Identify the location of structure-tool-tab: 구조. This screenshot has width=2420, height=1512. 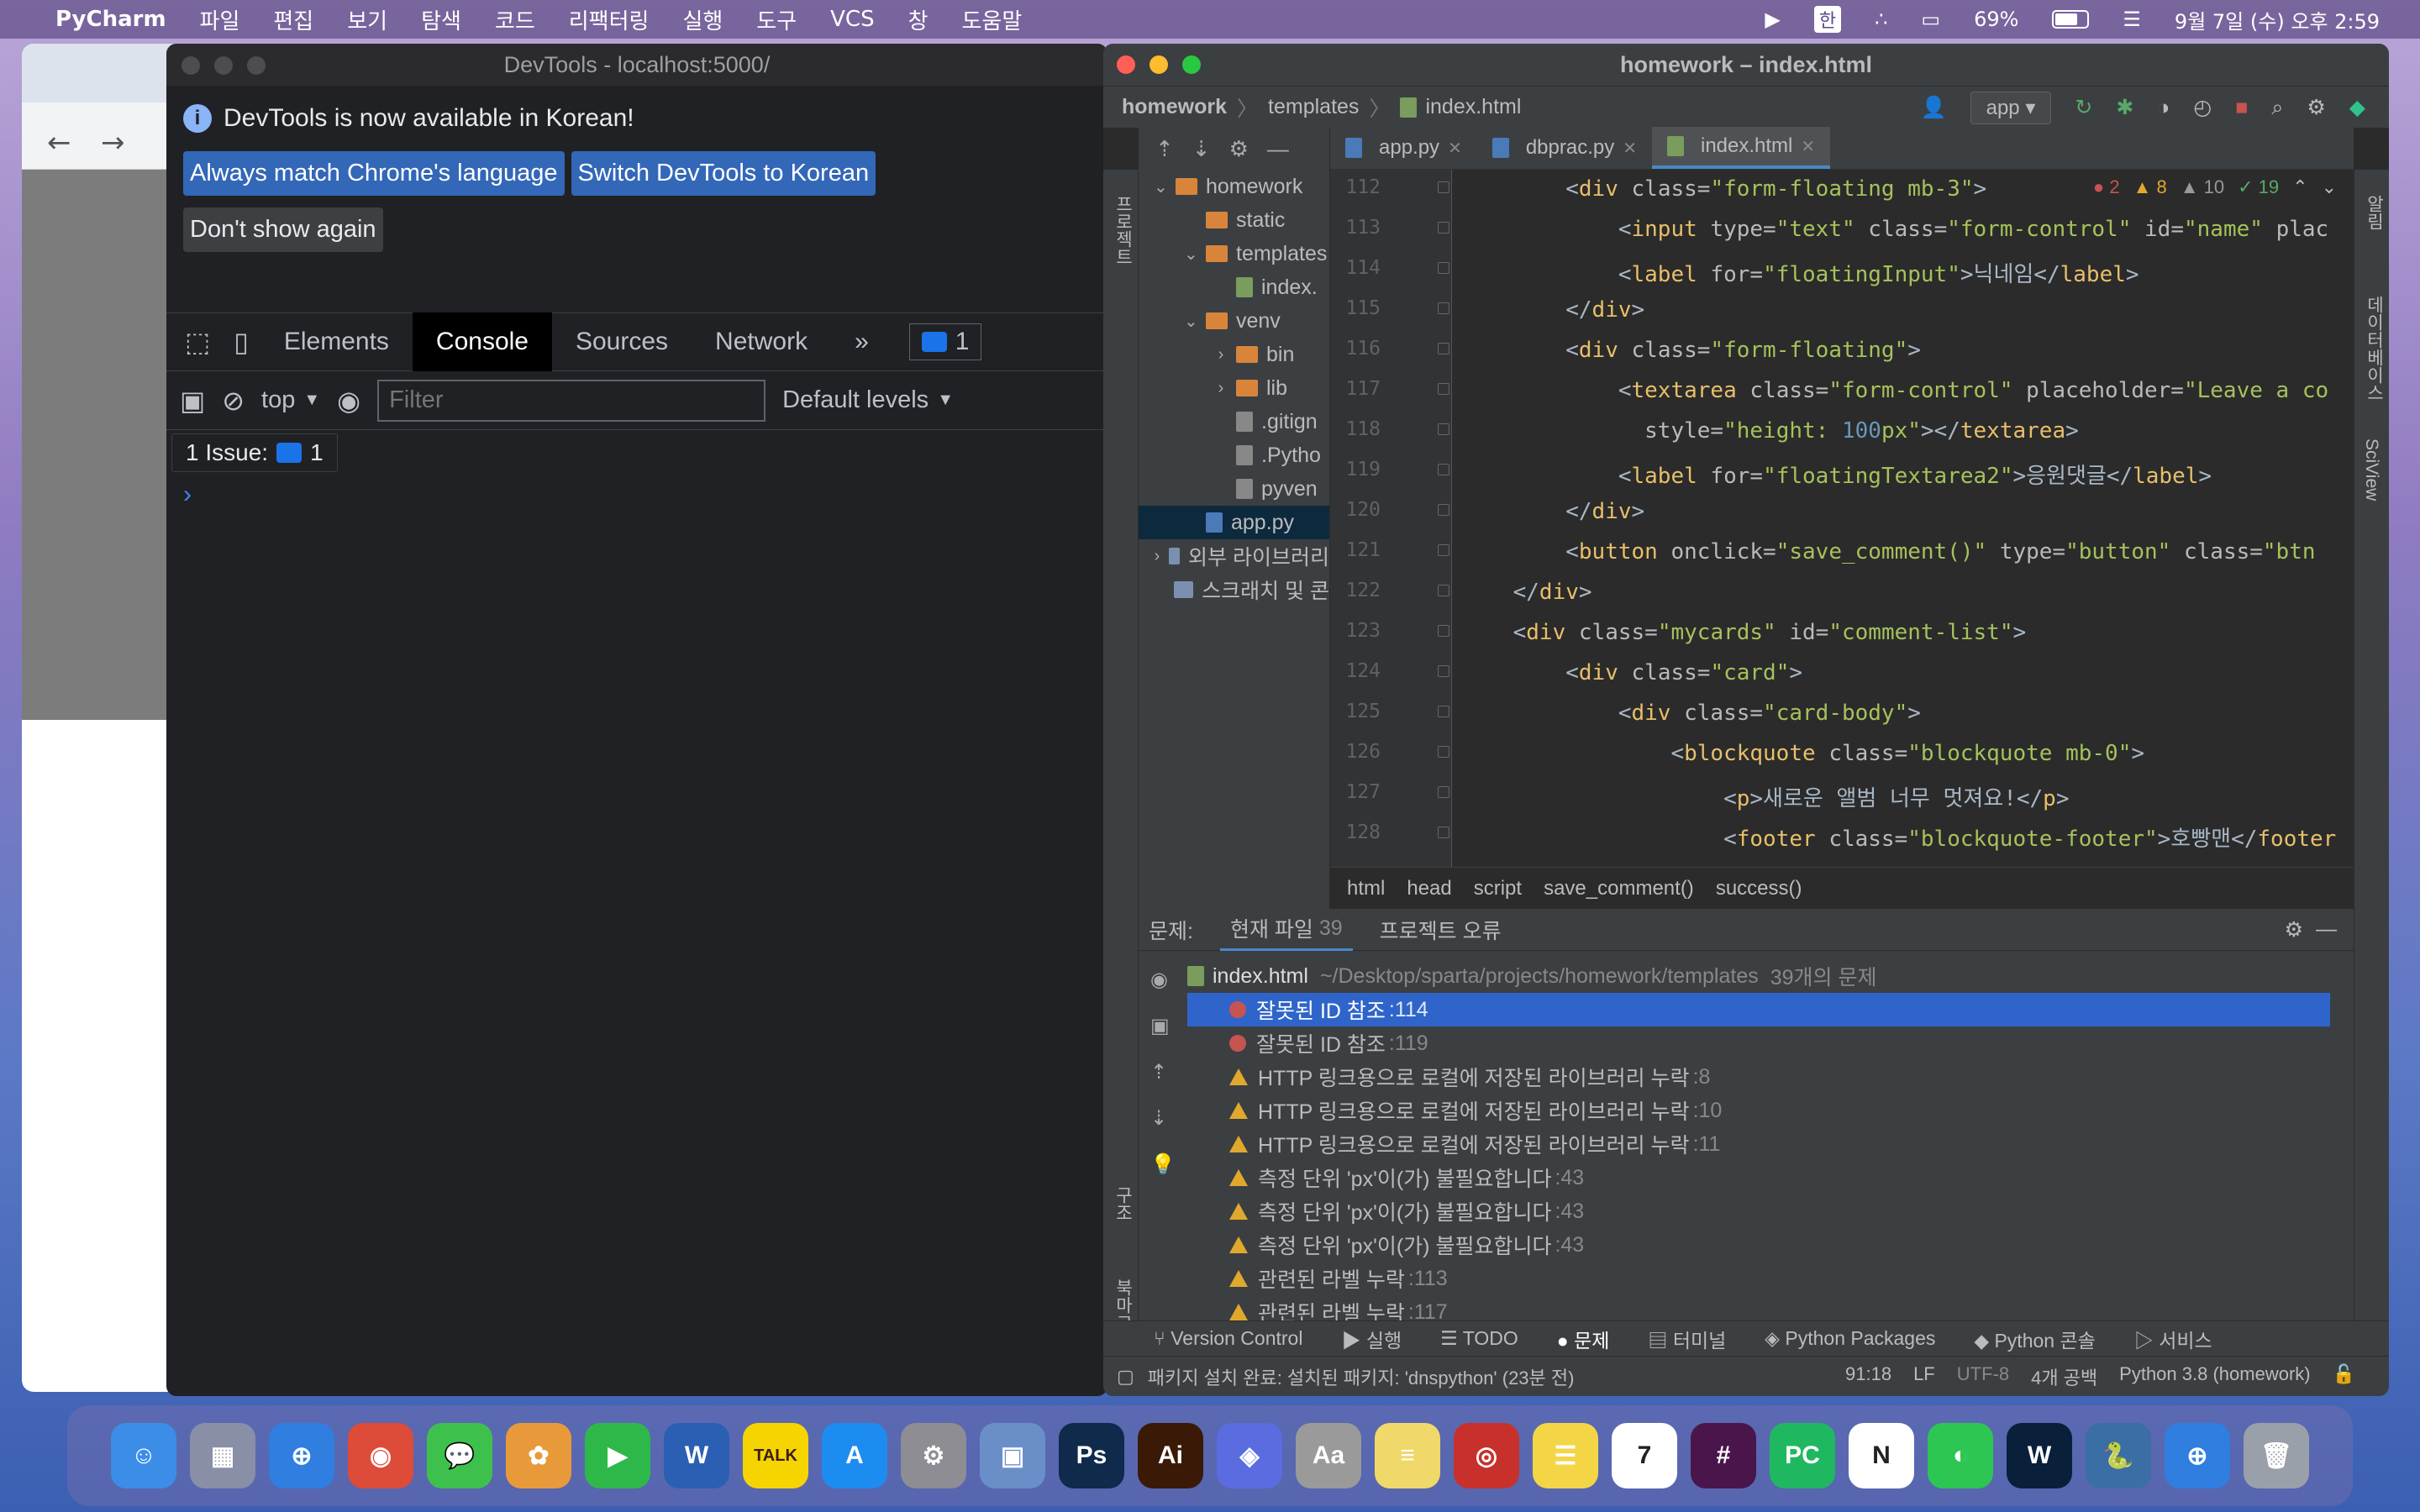
(1122, 1203).